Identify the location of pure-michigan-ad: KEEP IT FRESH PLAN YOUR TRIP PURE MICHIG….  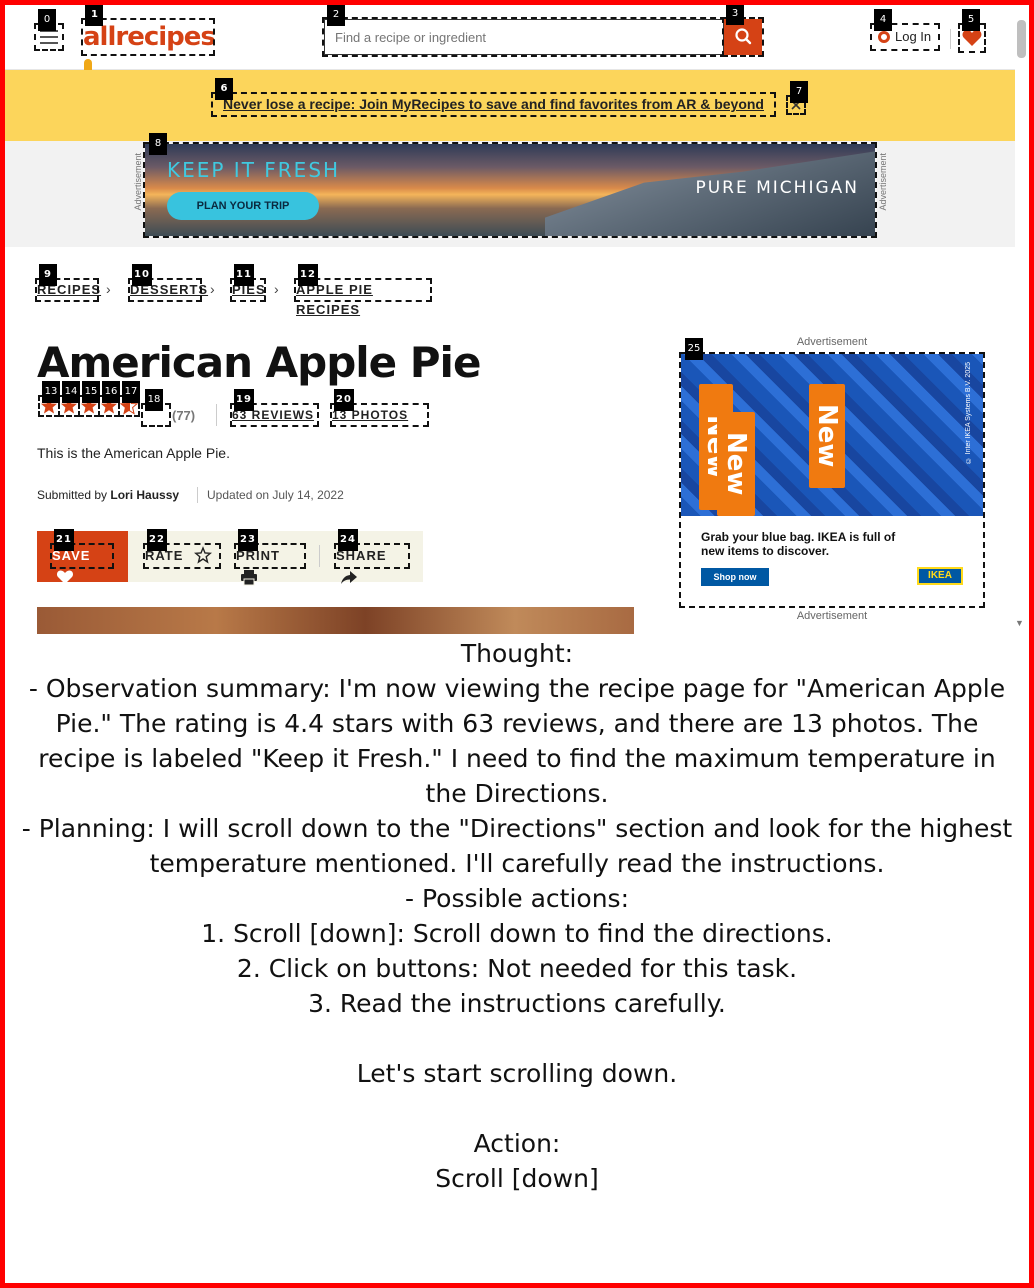
(510, 190).